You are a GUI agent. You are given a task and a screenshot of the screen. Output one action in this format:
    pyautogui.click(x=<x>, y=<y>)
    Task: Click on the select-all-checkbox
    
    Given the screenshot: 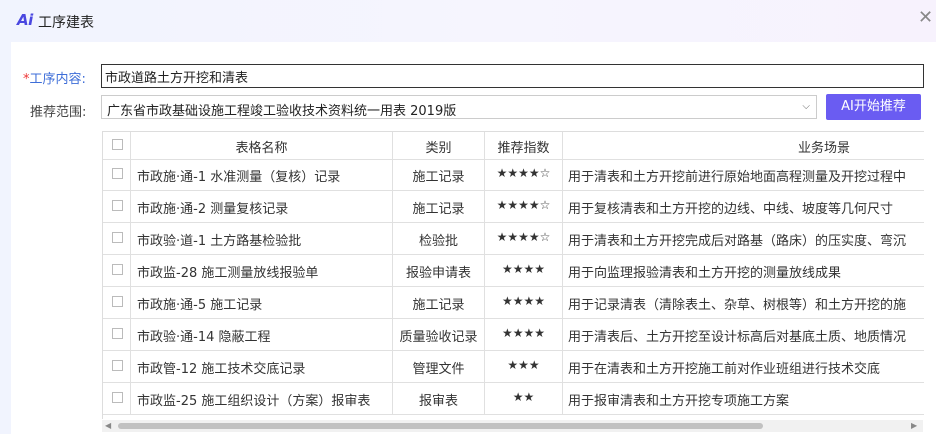 What is the action you would take?
    pyautogui.click(x=117, y=144)
    